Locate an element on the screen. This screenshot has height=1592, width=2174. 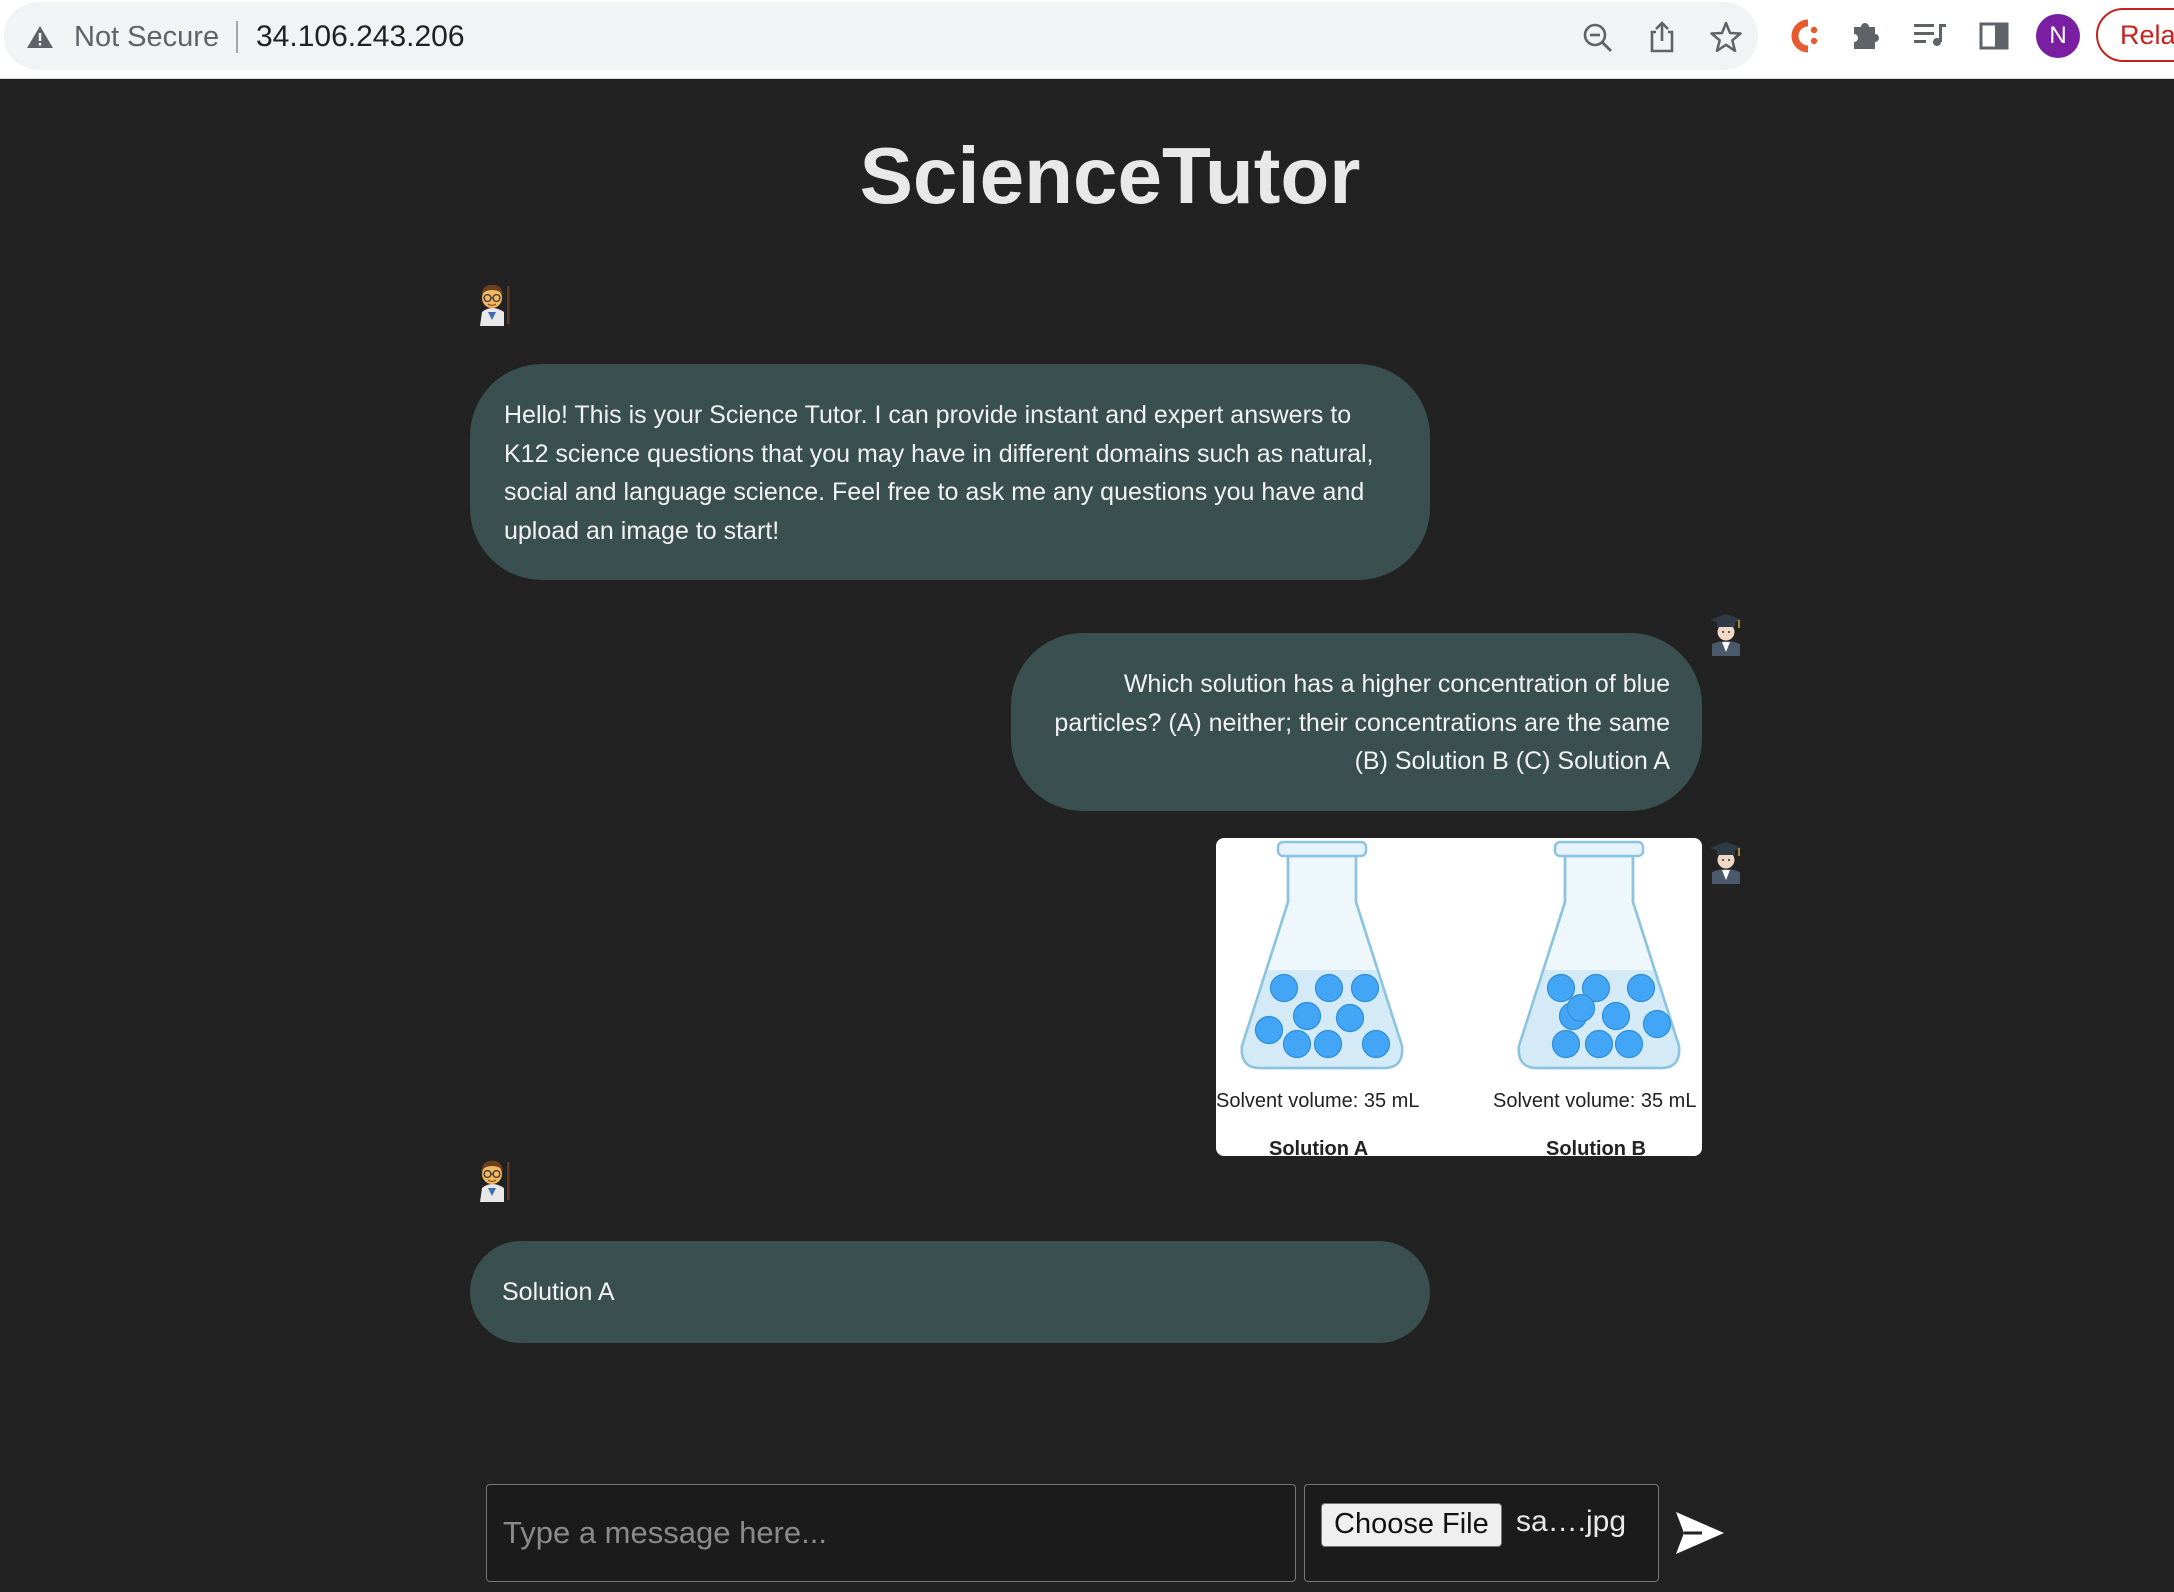
file-upload-field: Choose File sa….jpg is located at coordinates (1481, 1533).